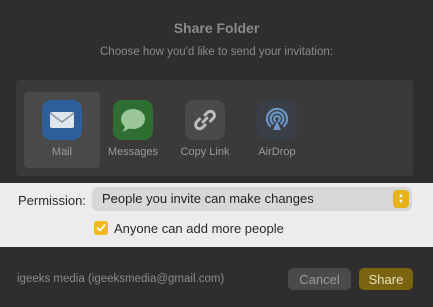 The width and height of the screenshot is (433, 307). I want to click on permission-select-value: People you invite can make changes, so click(208, 198).